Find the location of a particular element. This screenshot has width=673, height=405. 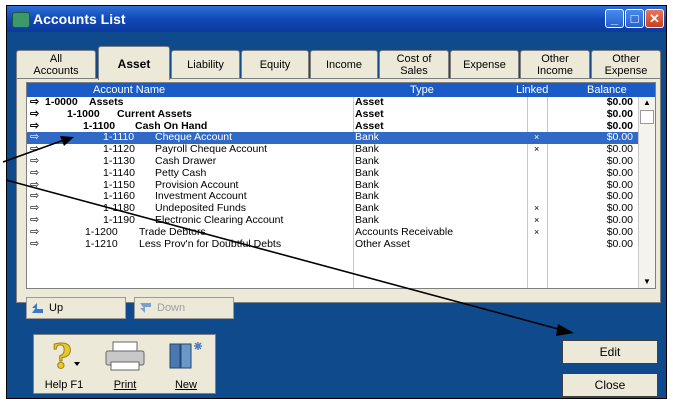

account-type: Accounts Receivable is located at coordinates (404, 231).